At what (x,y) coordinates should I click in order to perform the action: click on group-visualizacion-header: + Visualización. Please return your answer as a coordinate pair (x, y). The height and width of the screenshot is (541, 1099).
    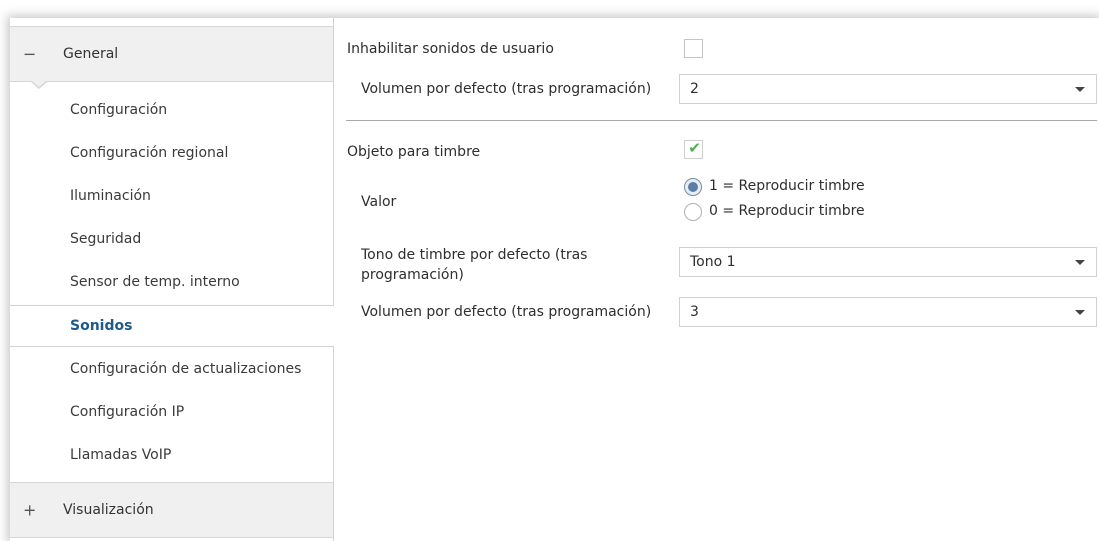
    Looking at the image, I should click on (171, 510).